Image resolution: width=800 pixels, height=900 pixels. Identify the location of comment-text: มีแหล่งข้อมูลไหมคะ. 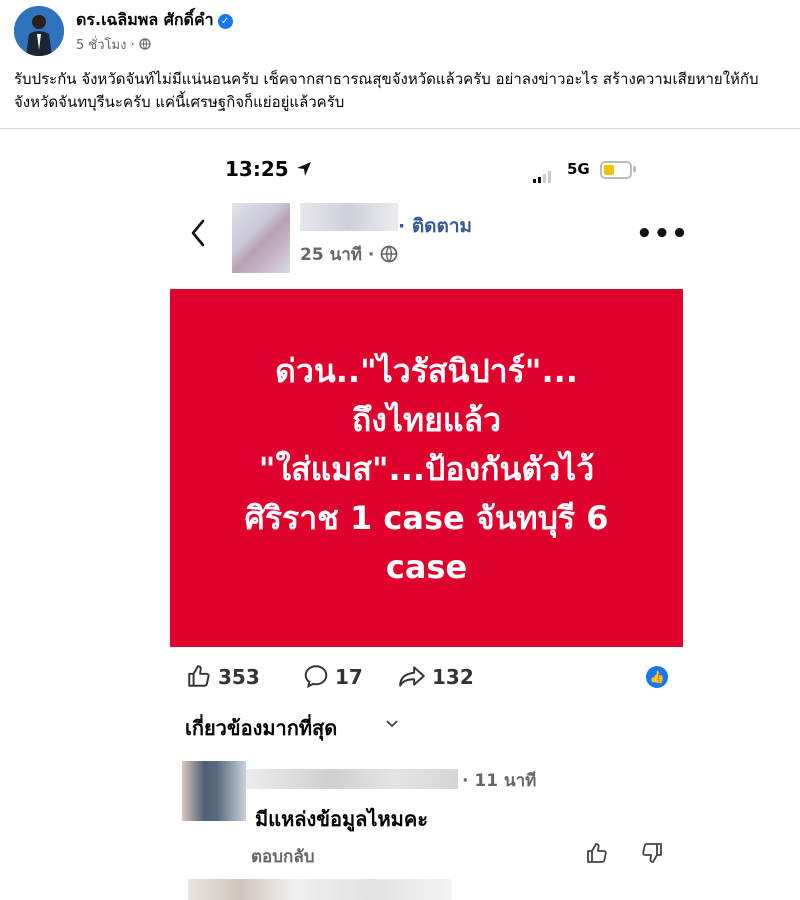
(341, 819).